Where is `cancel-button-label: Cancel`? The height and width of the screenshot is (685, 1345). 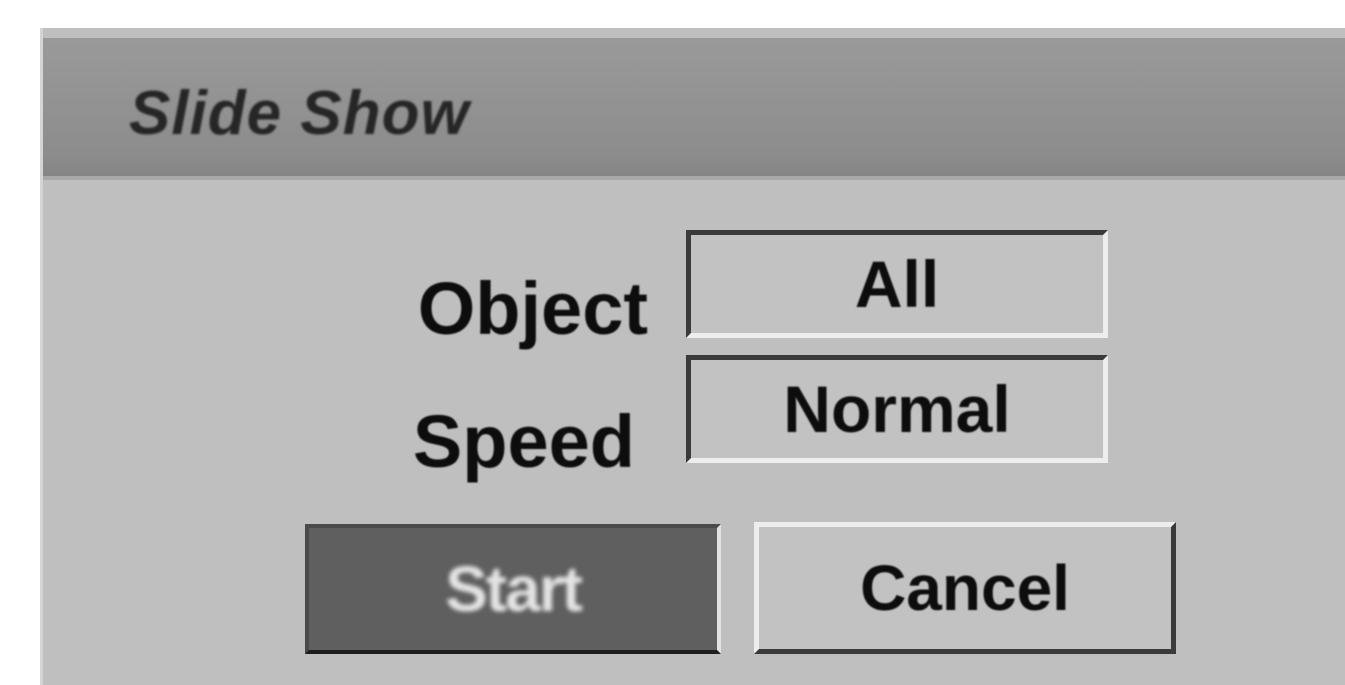
cancel-button-label: Cancel is located at coordinates (965, 588).